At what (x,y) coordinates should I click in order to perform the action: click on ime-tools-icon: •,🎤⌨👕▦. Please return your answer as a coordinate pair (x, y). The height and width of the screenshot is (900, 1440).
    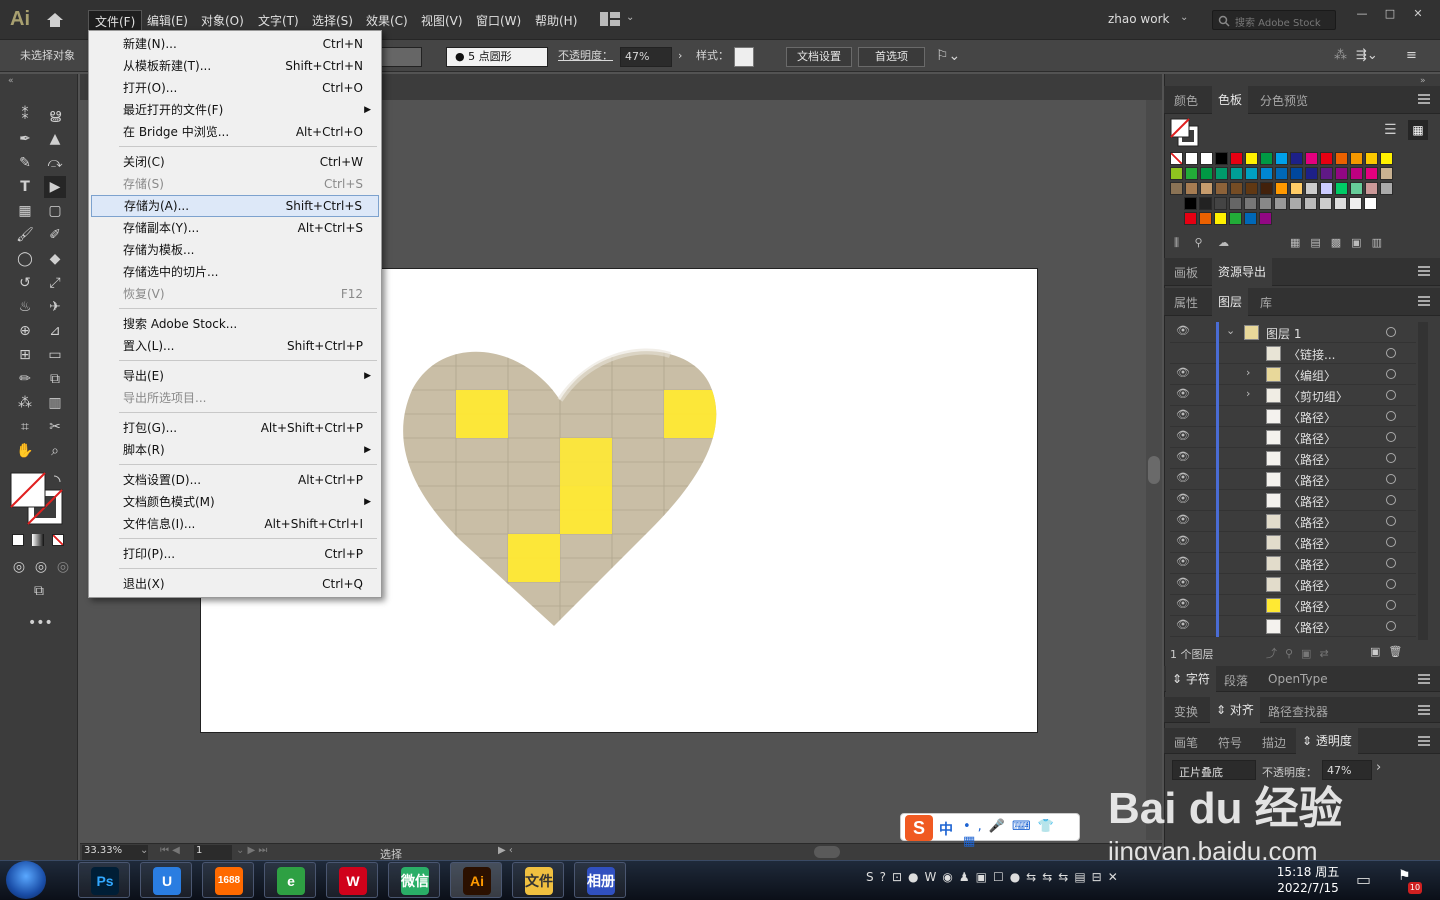
    Looking at the image, I should click on (1021, 834).